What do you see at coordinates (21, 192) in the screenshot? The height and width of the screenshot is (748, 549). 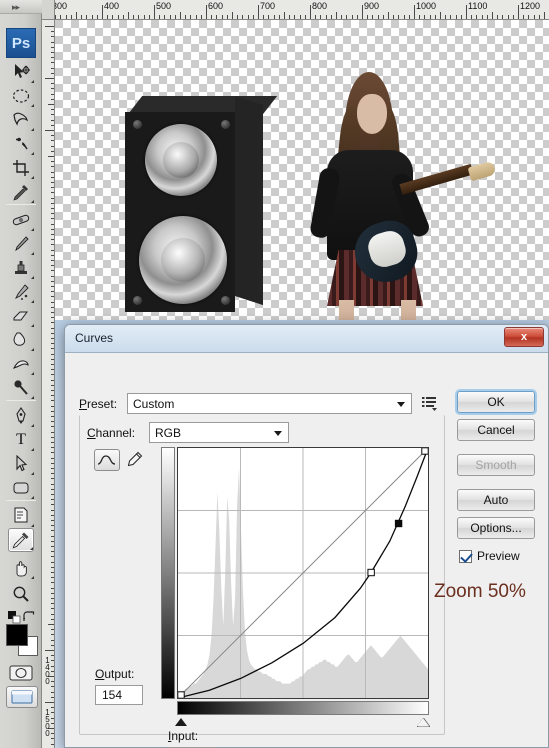 I see `eyedropper-tool` at bounding box center [21, 192].